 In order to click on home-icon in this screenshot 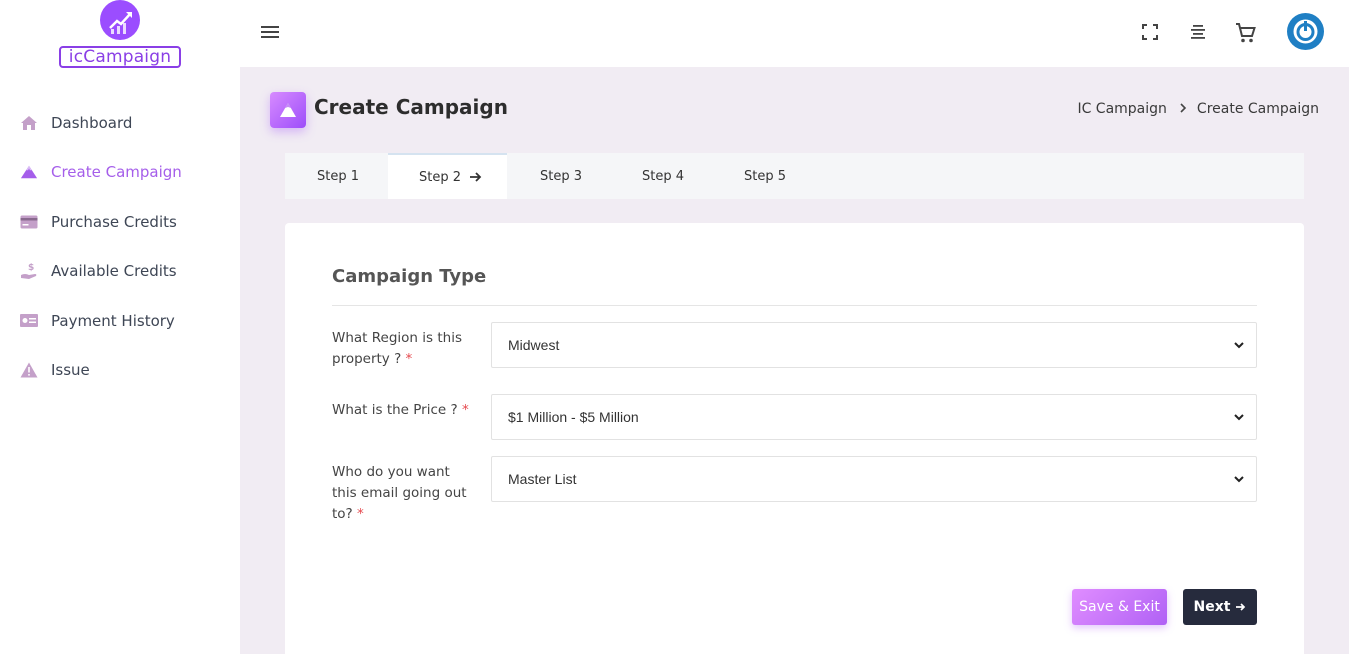, I will do `click(29, 123)`.